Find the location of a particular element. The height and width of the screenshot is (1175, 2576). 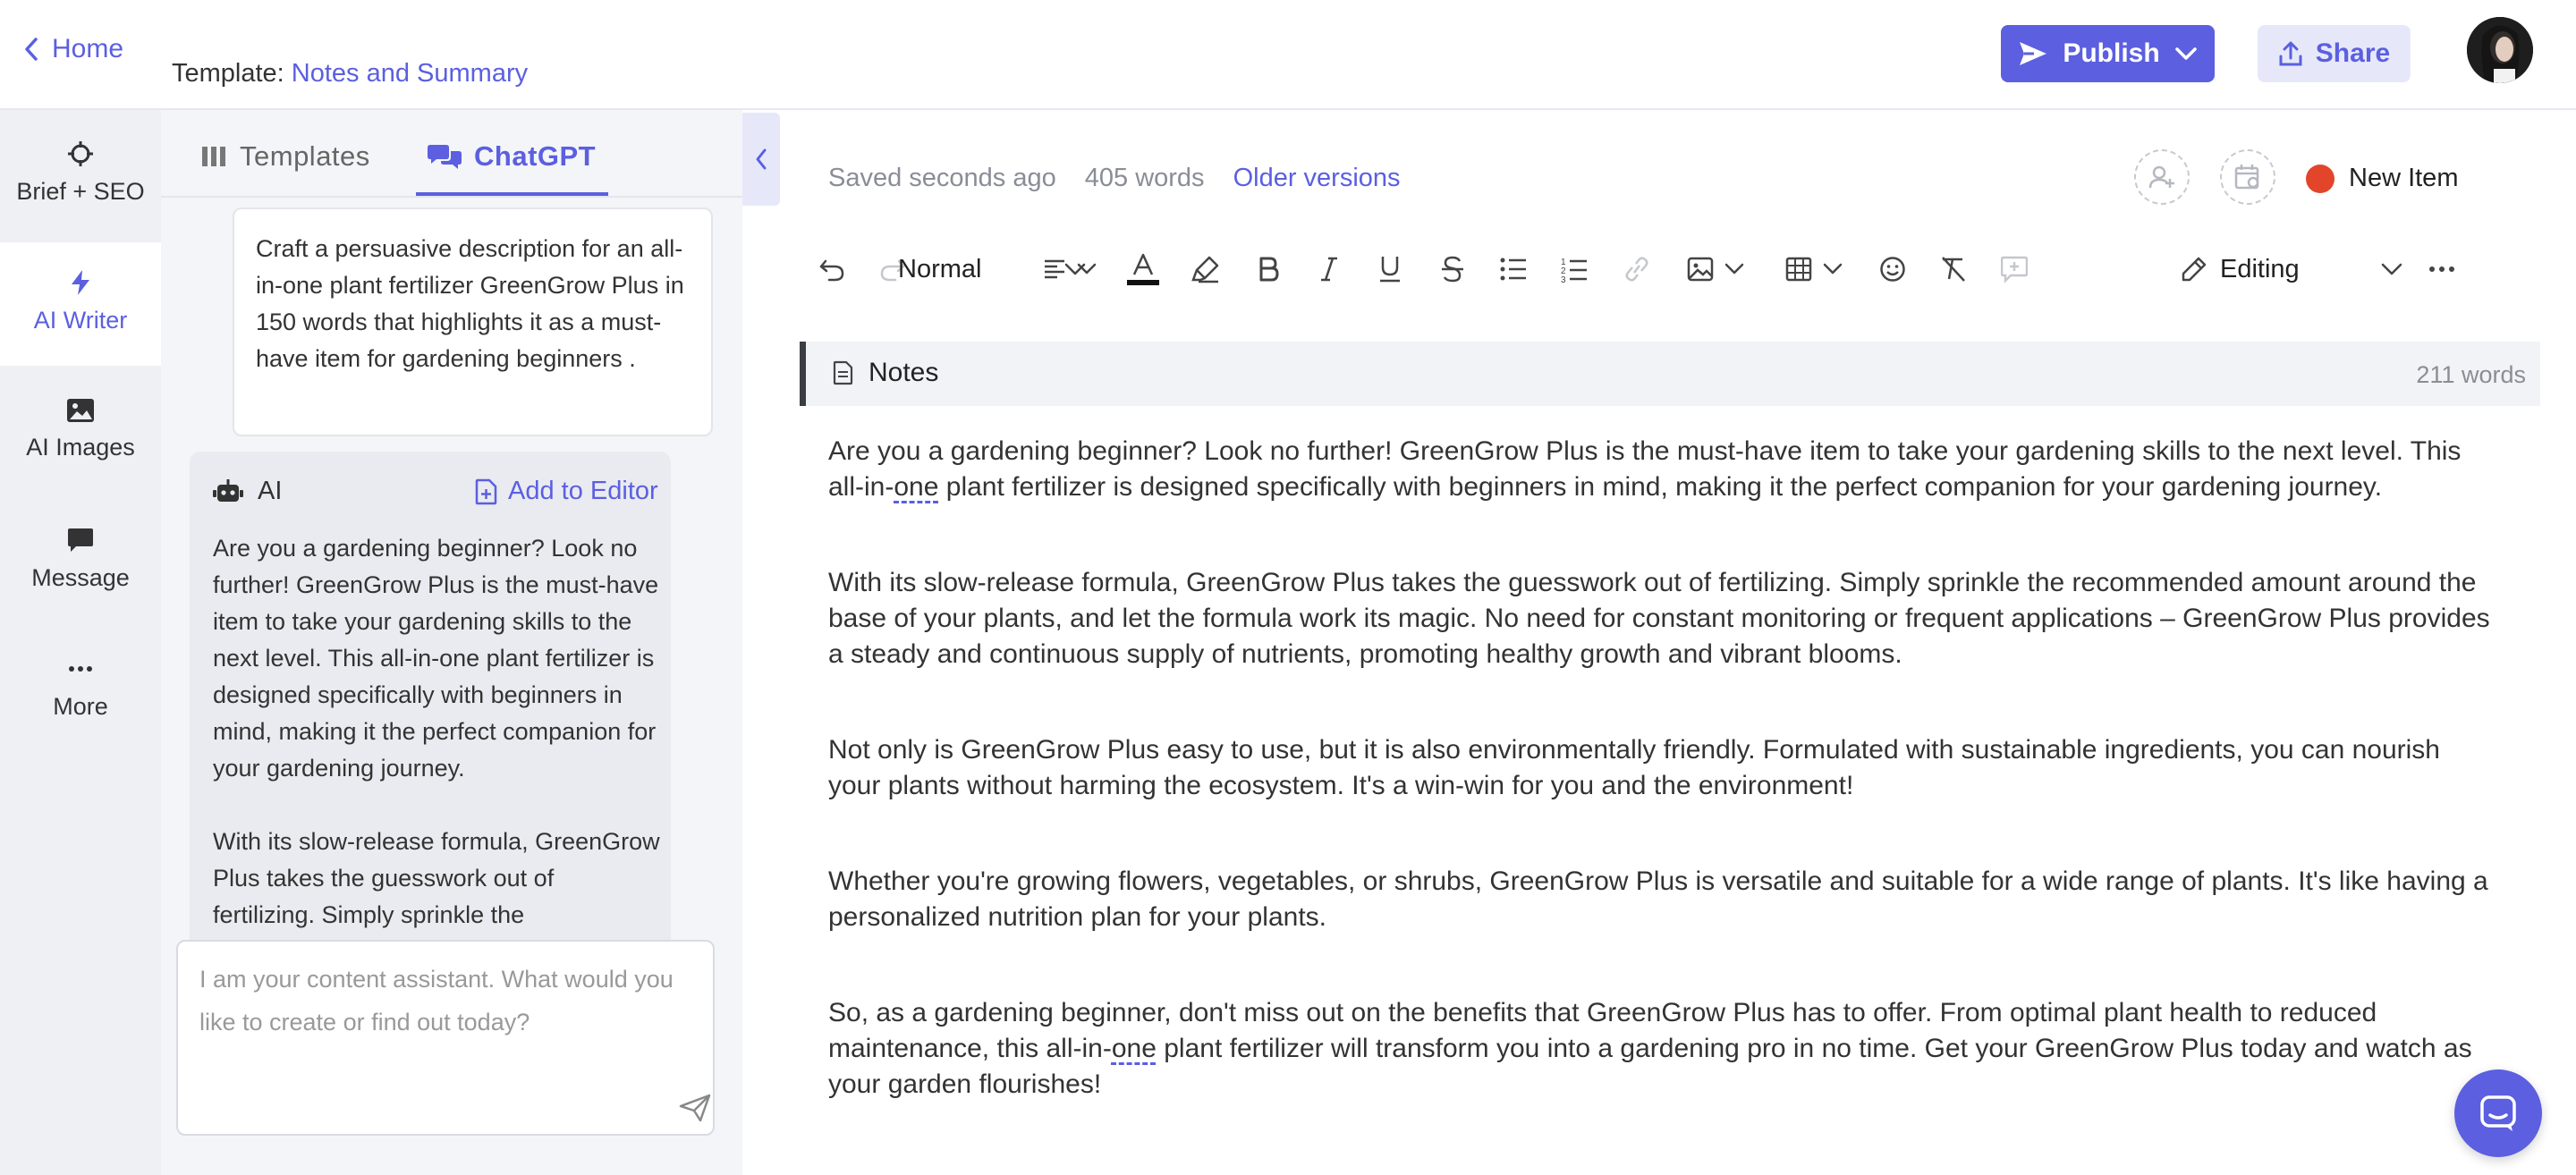

calendar-icon is located at coordinates (2246, 178).